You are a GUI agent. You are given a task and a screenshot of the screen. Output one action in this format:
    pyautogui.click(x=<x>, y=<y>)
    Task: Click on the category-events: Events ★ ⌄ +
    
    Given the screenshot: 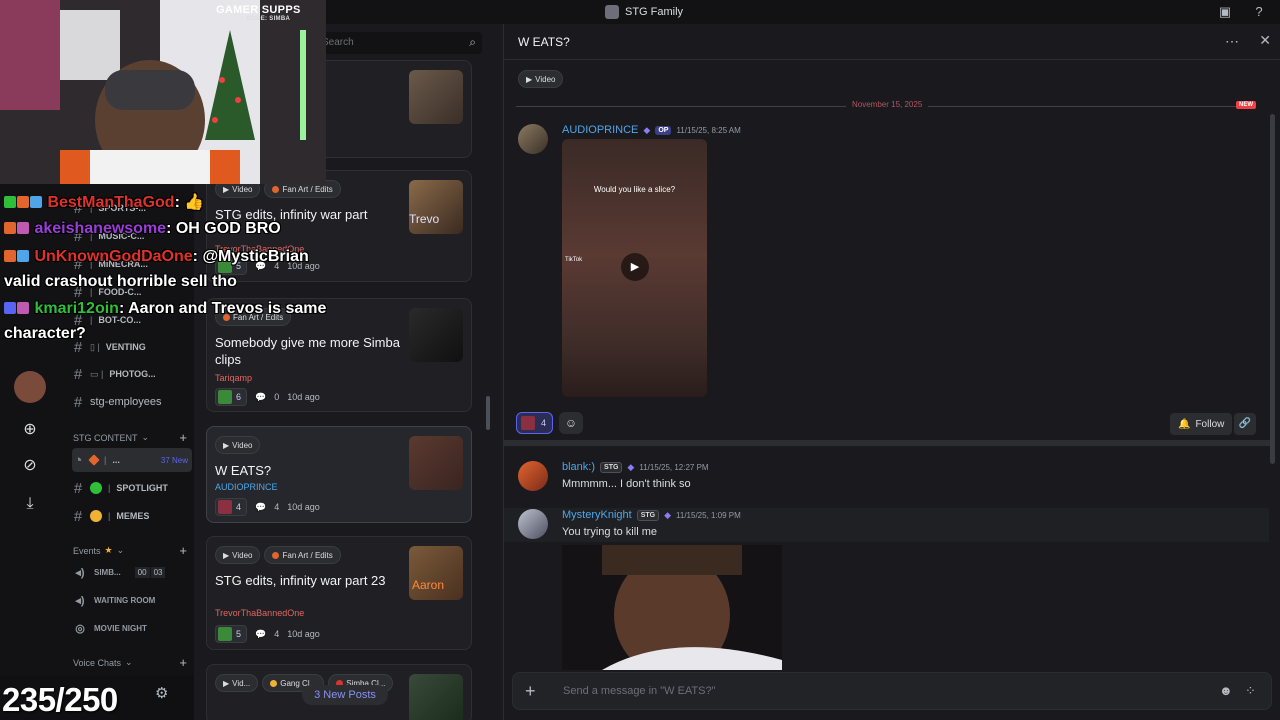 What is the action you would take?
    pyautogui.click(x=130, y=550)
    